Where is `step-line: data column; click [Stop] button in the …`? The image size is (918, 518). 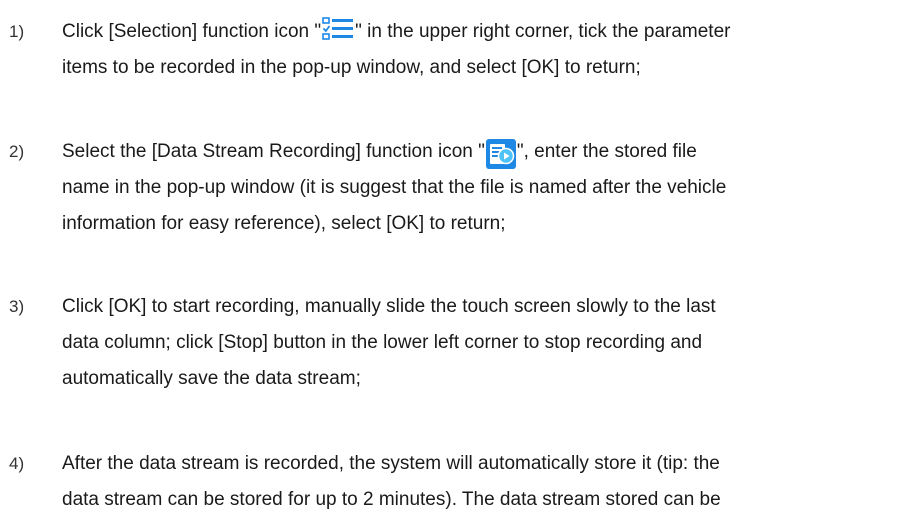
step-line: data column; click [Stop] button in the … is located at coordinates (382, 342).